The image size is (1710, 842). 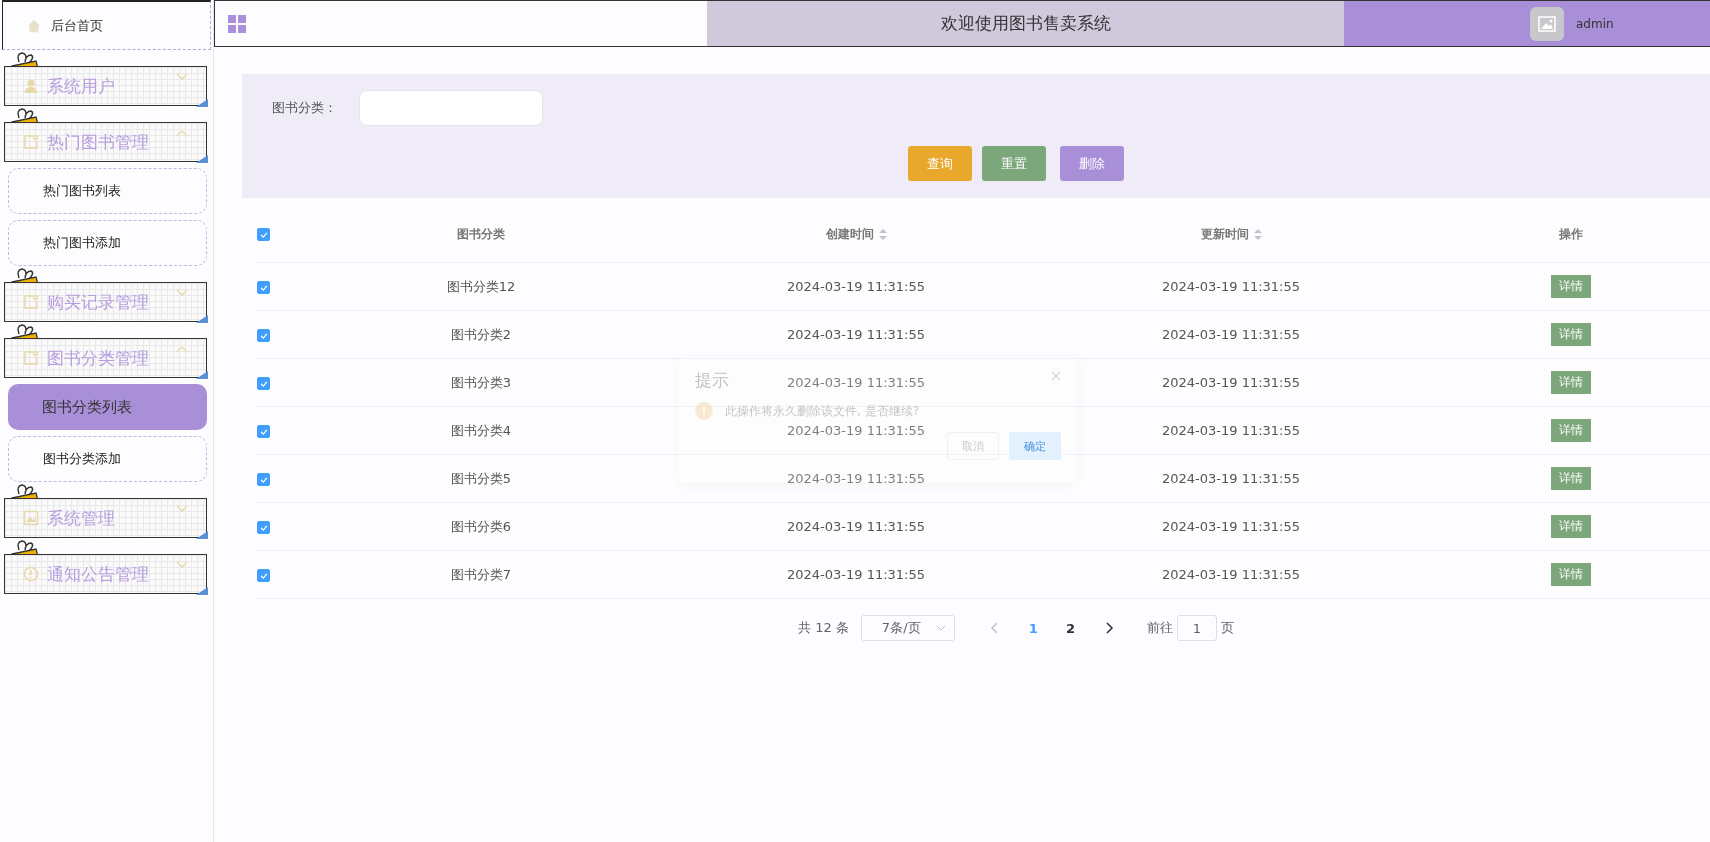 I want to click on submenu-item: 热门图书添加, so click(x=107, y=243).